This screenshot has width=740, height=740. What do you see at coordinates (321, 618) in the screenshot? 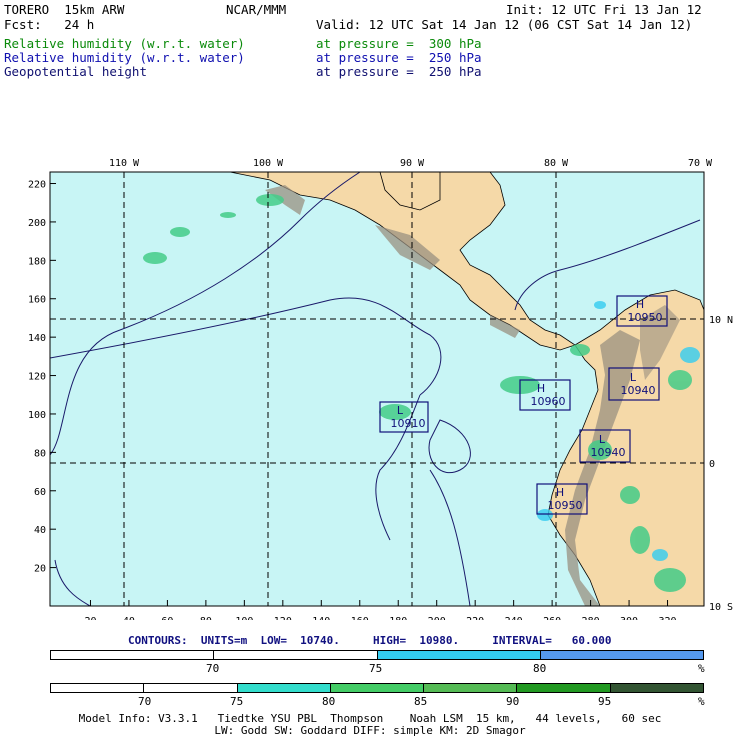
I see `x-tick-140: 140` at bounding box center [321, 618].